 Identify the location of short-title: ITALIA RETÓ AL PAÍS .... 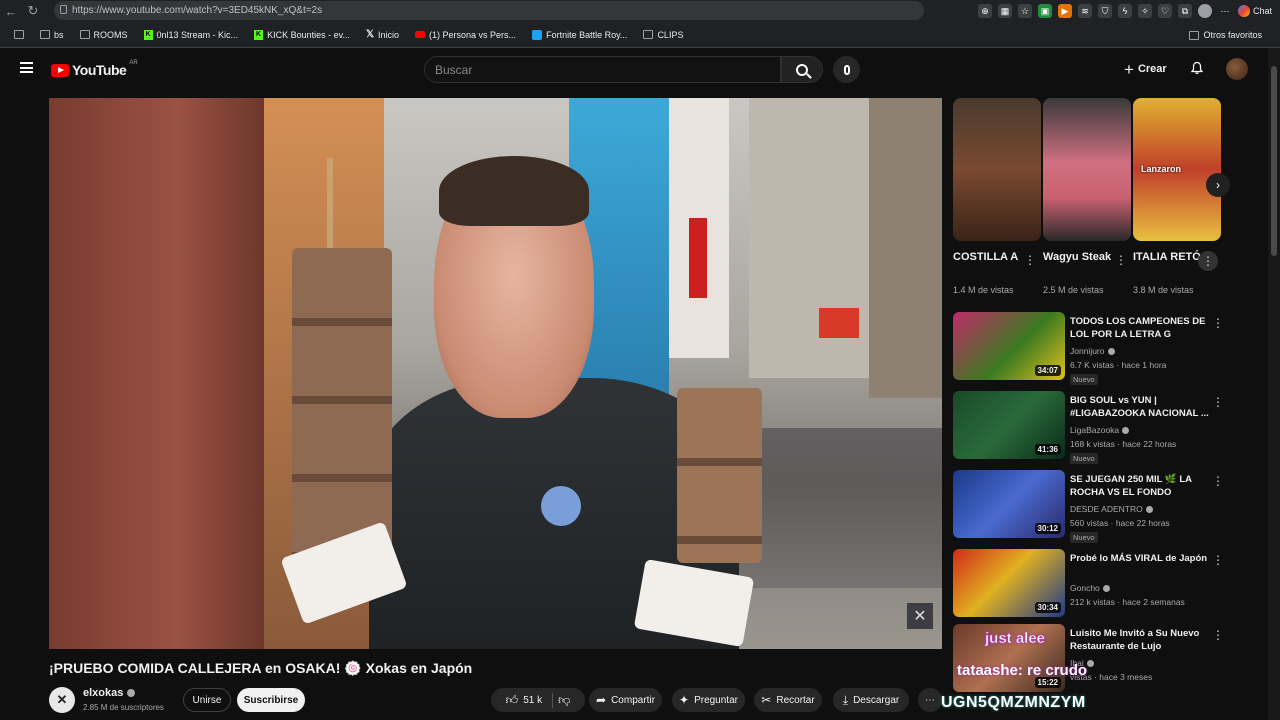
(1167, 257).